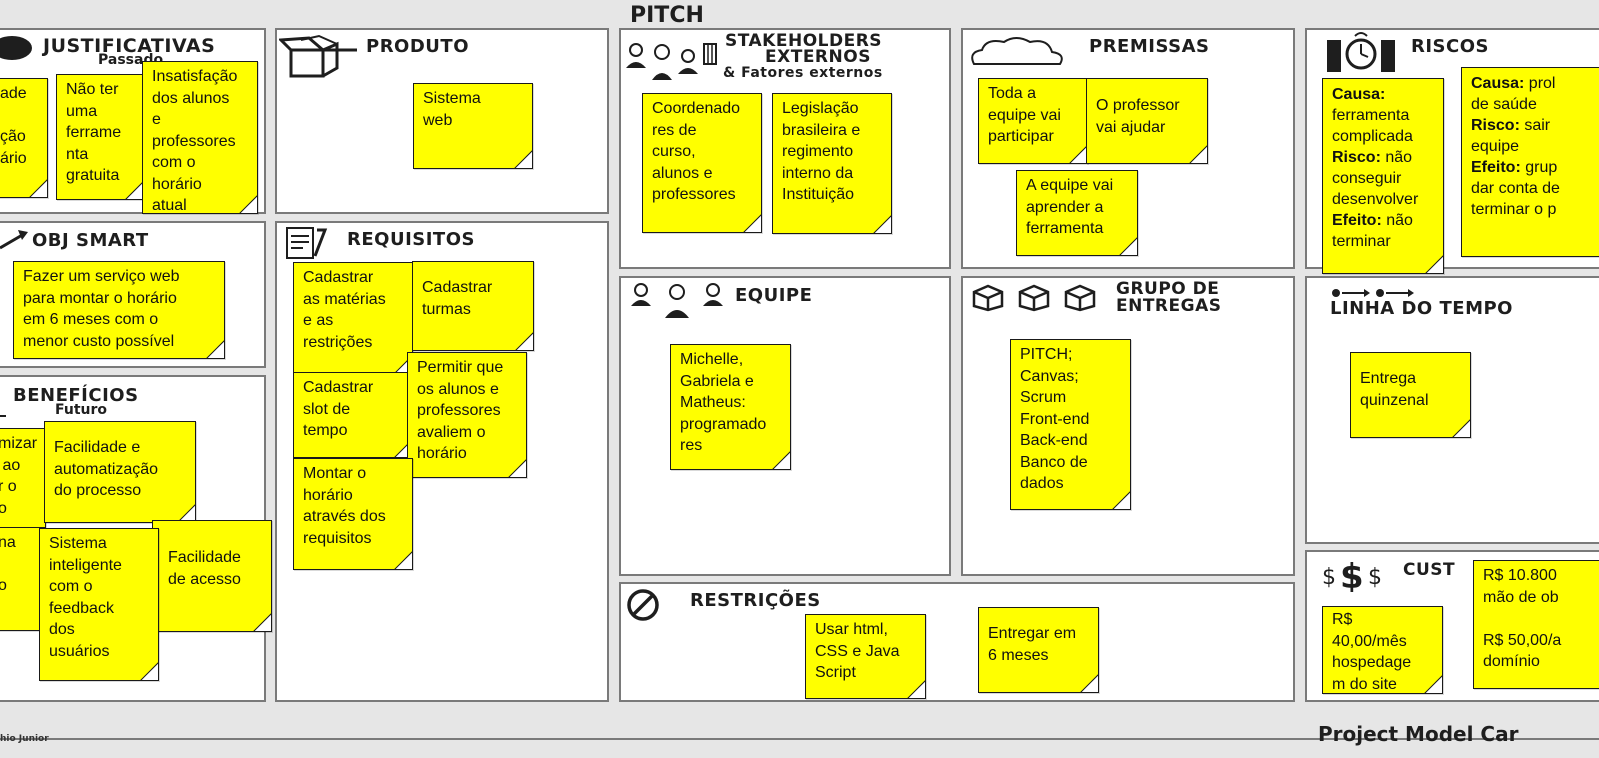  What do you see at coordinates (1495, 125) in the screenshot?
I see `risk2-risco-label: Risco:` at bounding box center [1495, 125].